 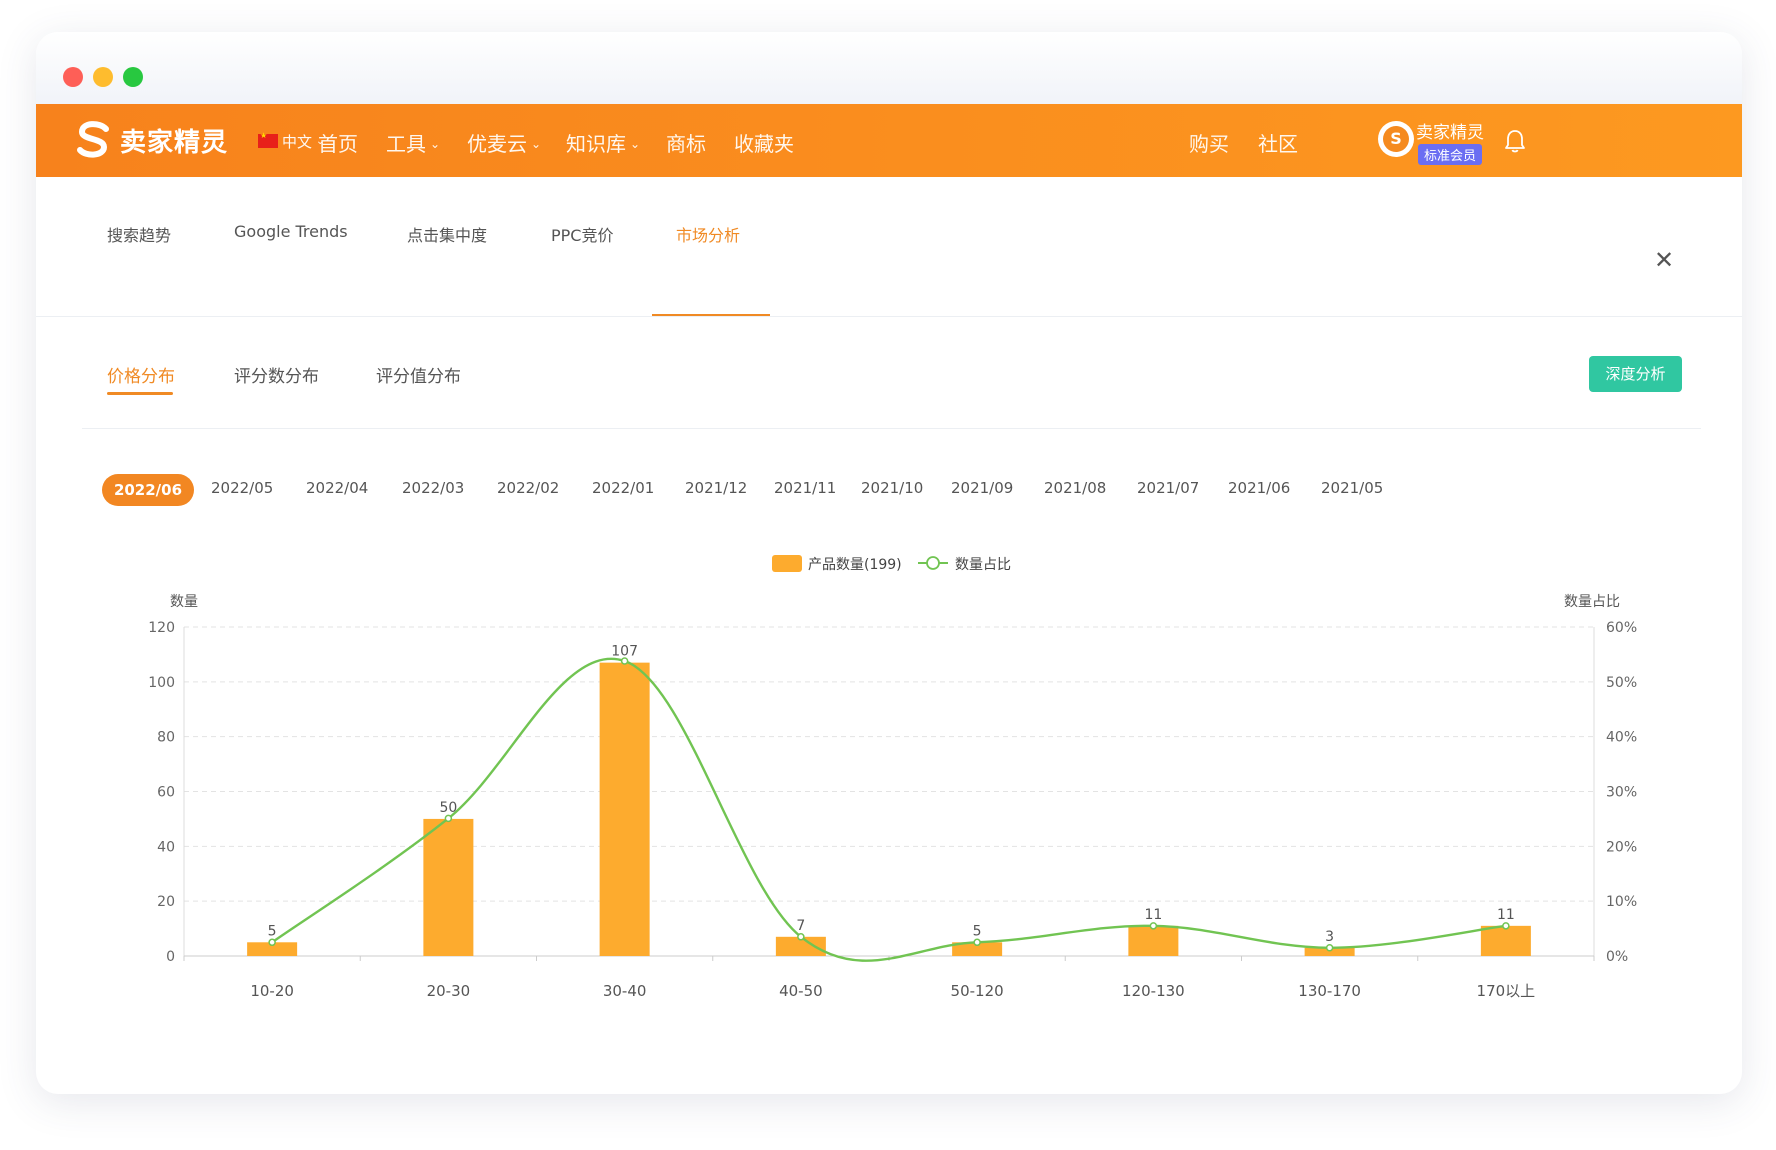 What do you see at coordinates (855, 565) in the screenshot?
I see `legend-bar-label: 产品数量(199)` at bounding box center [855, 565].